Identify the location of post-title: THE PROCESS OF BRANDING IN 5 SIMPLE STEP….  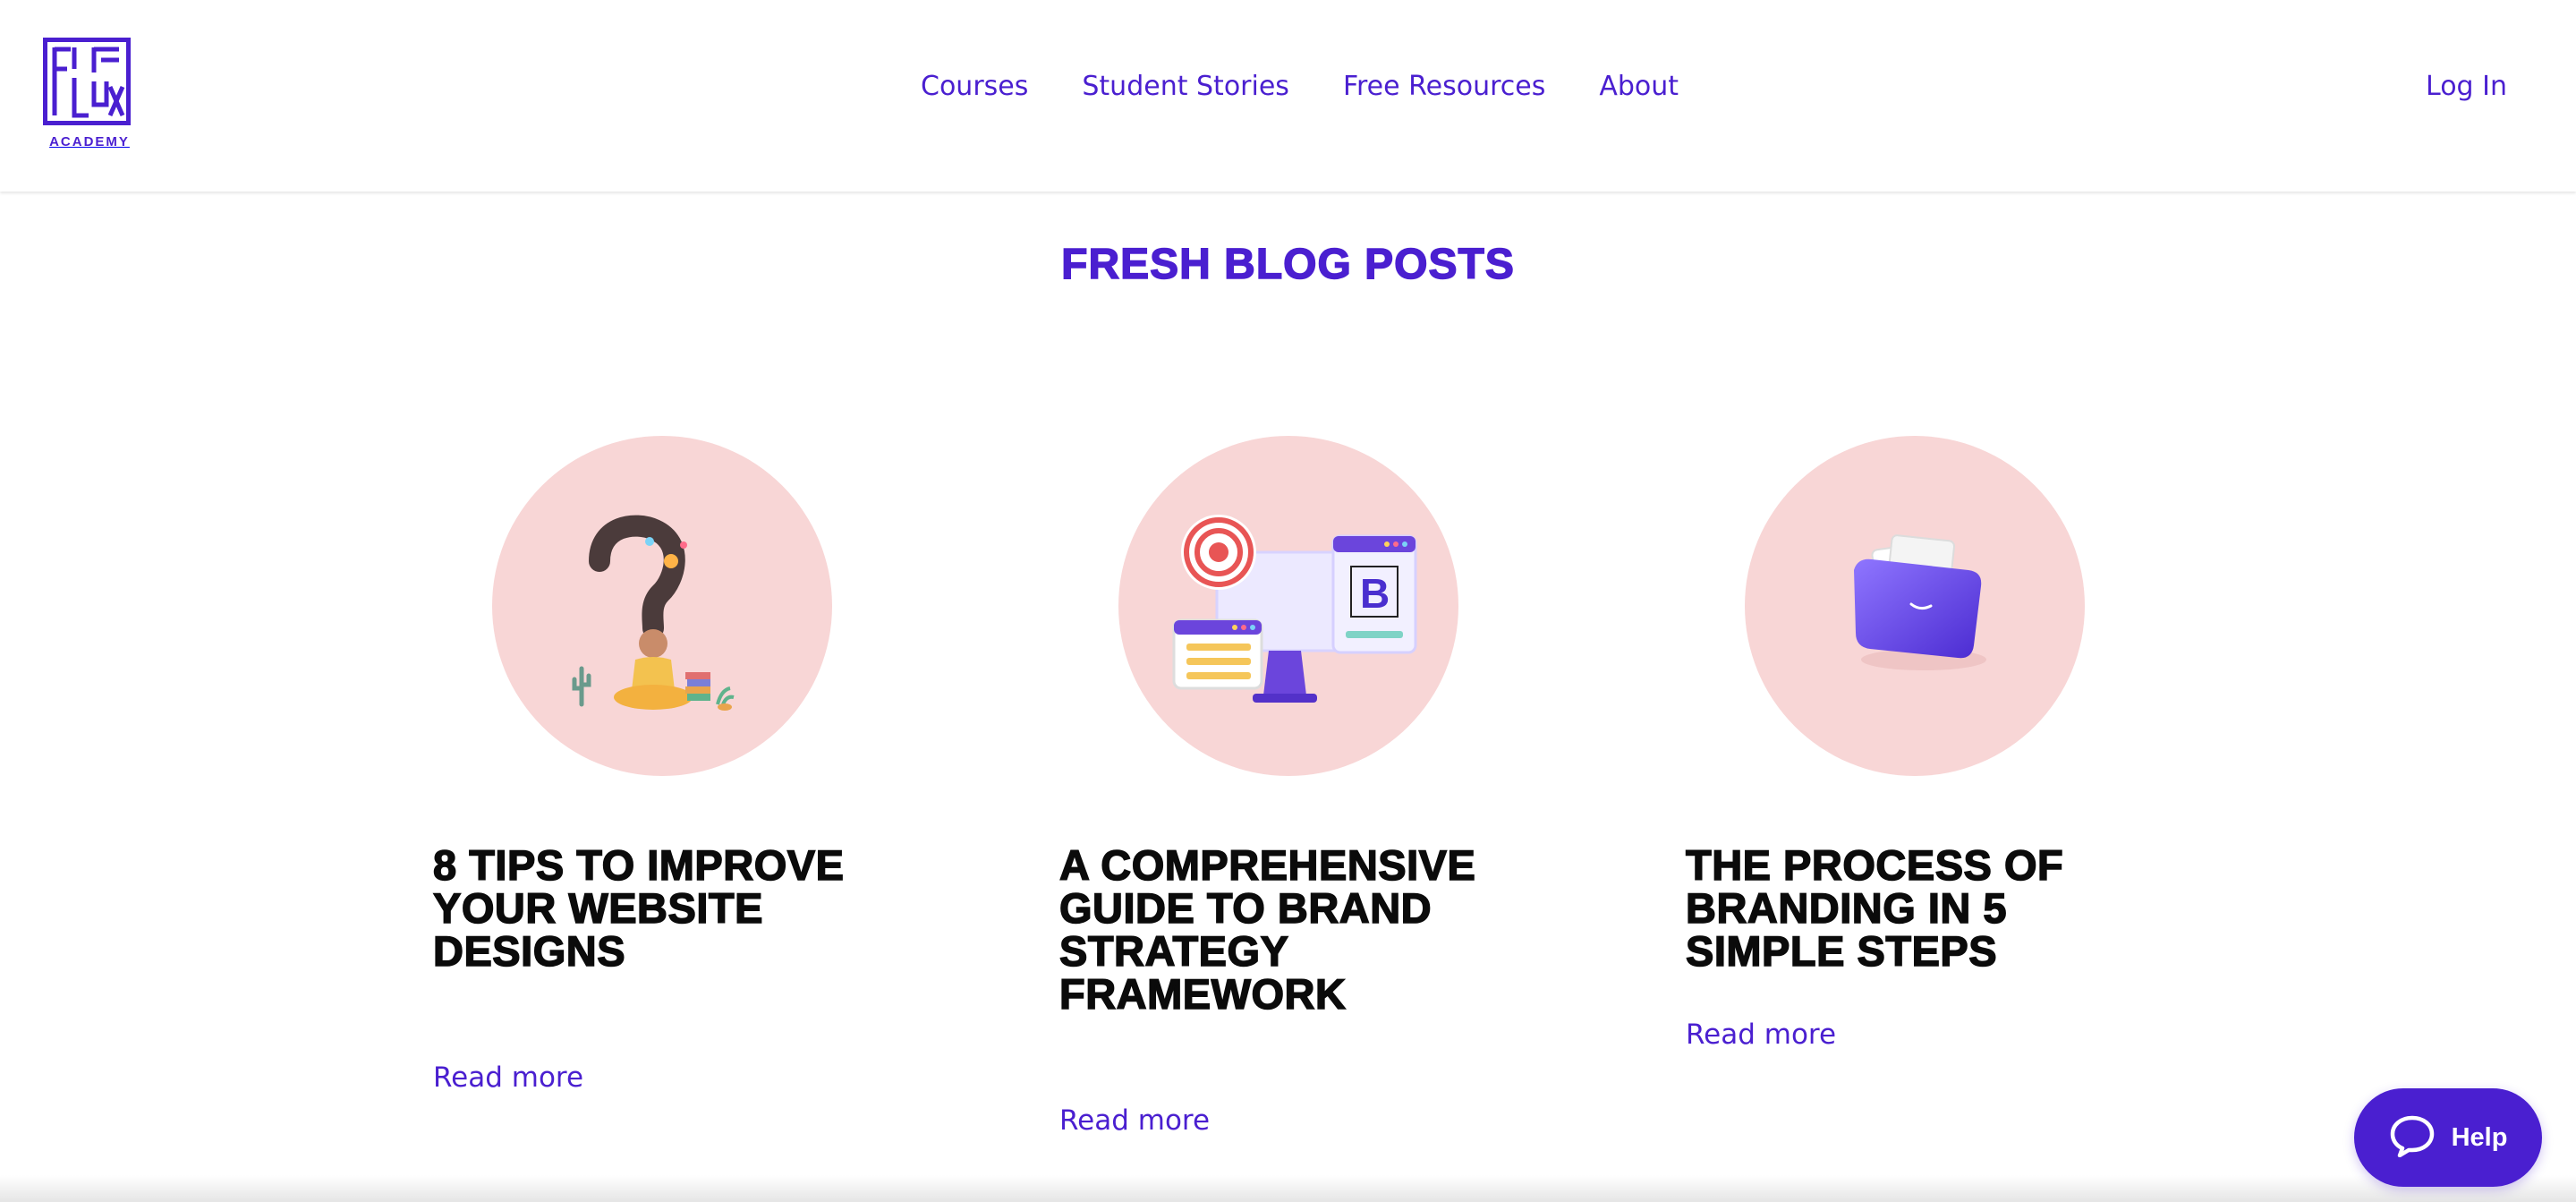
(1918, 908).